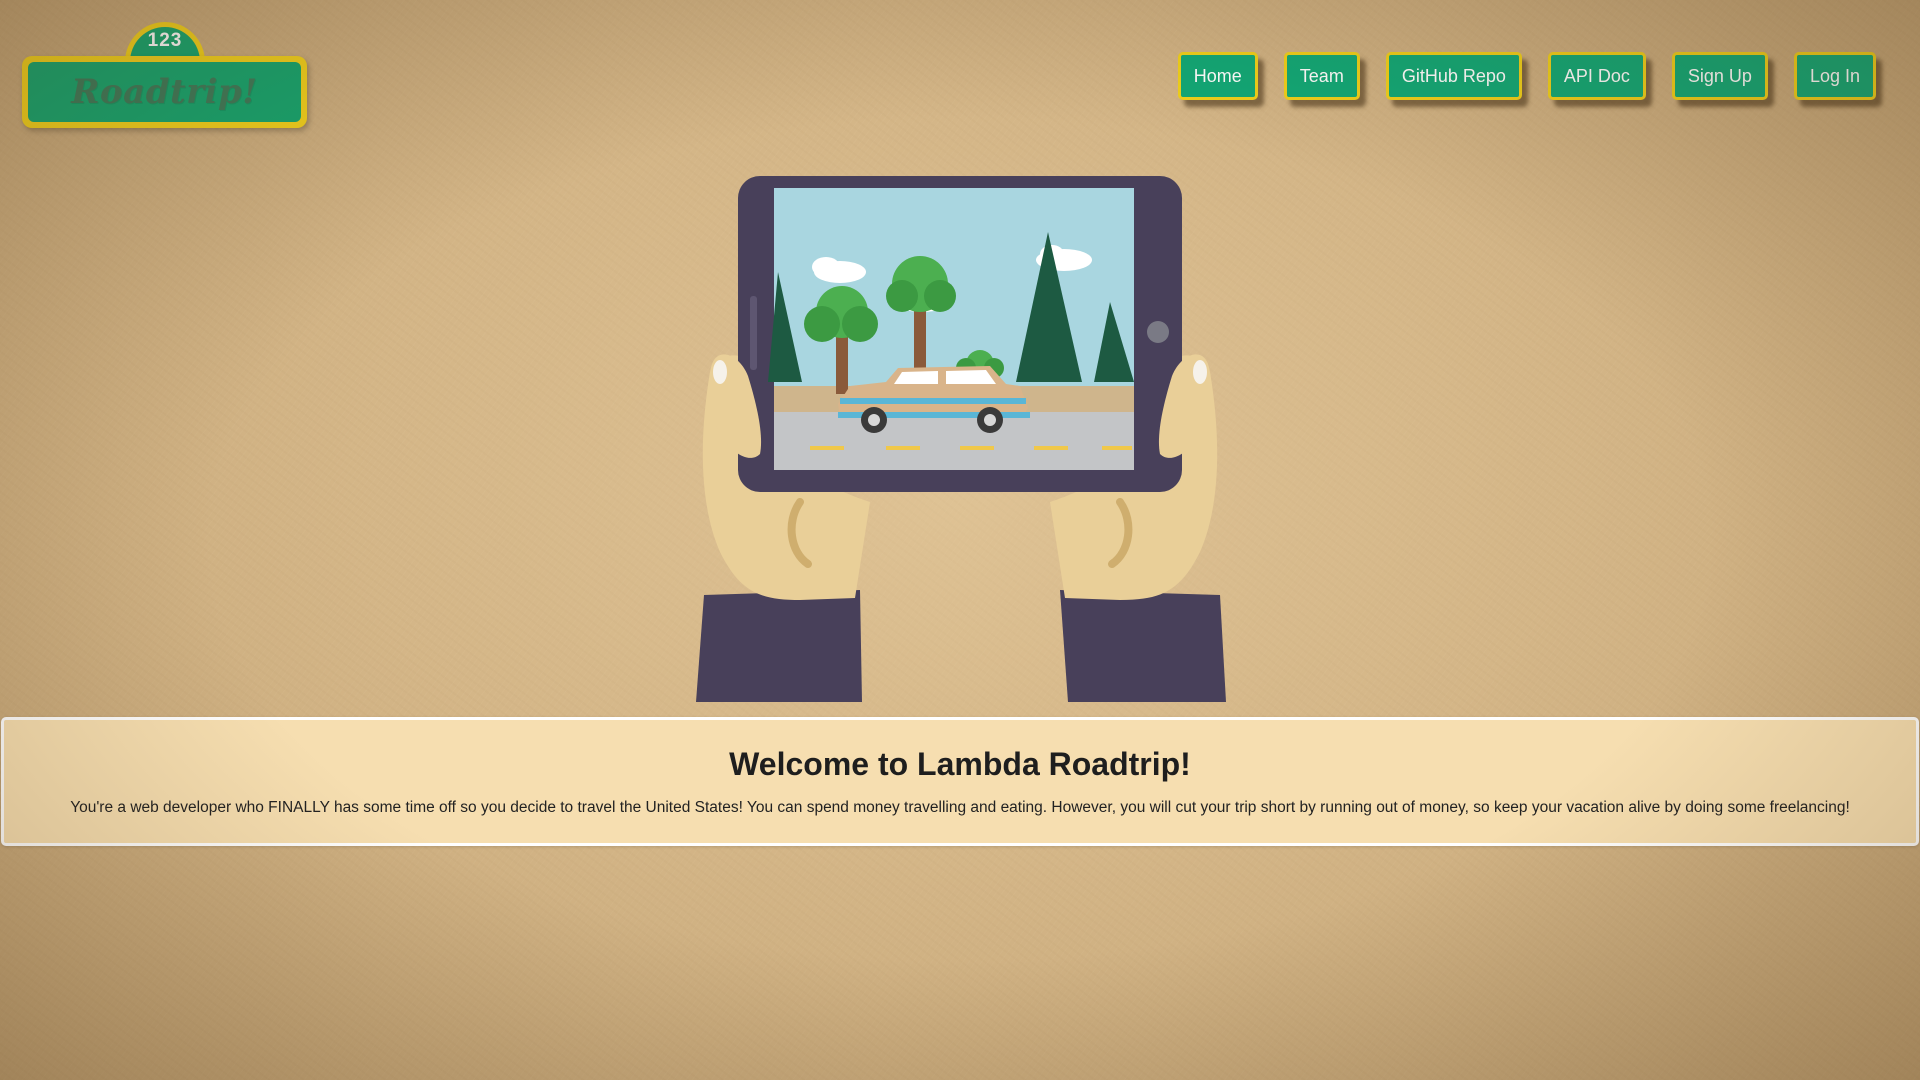  Describe the element at coordinates (1217, 76) in the screenshot. I see `nav-home-button: Home` at that location.